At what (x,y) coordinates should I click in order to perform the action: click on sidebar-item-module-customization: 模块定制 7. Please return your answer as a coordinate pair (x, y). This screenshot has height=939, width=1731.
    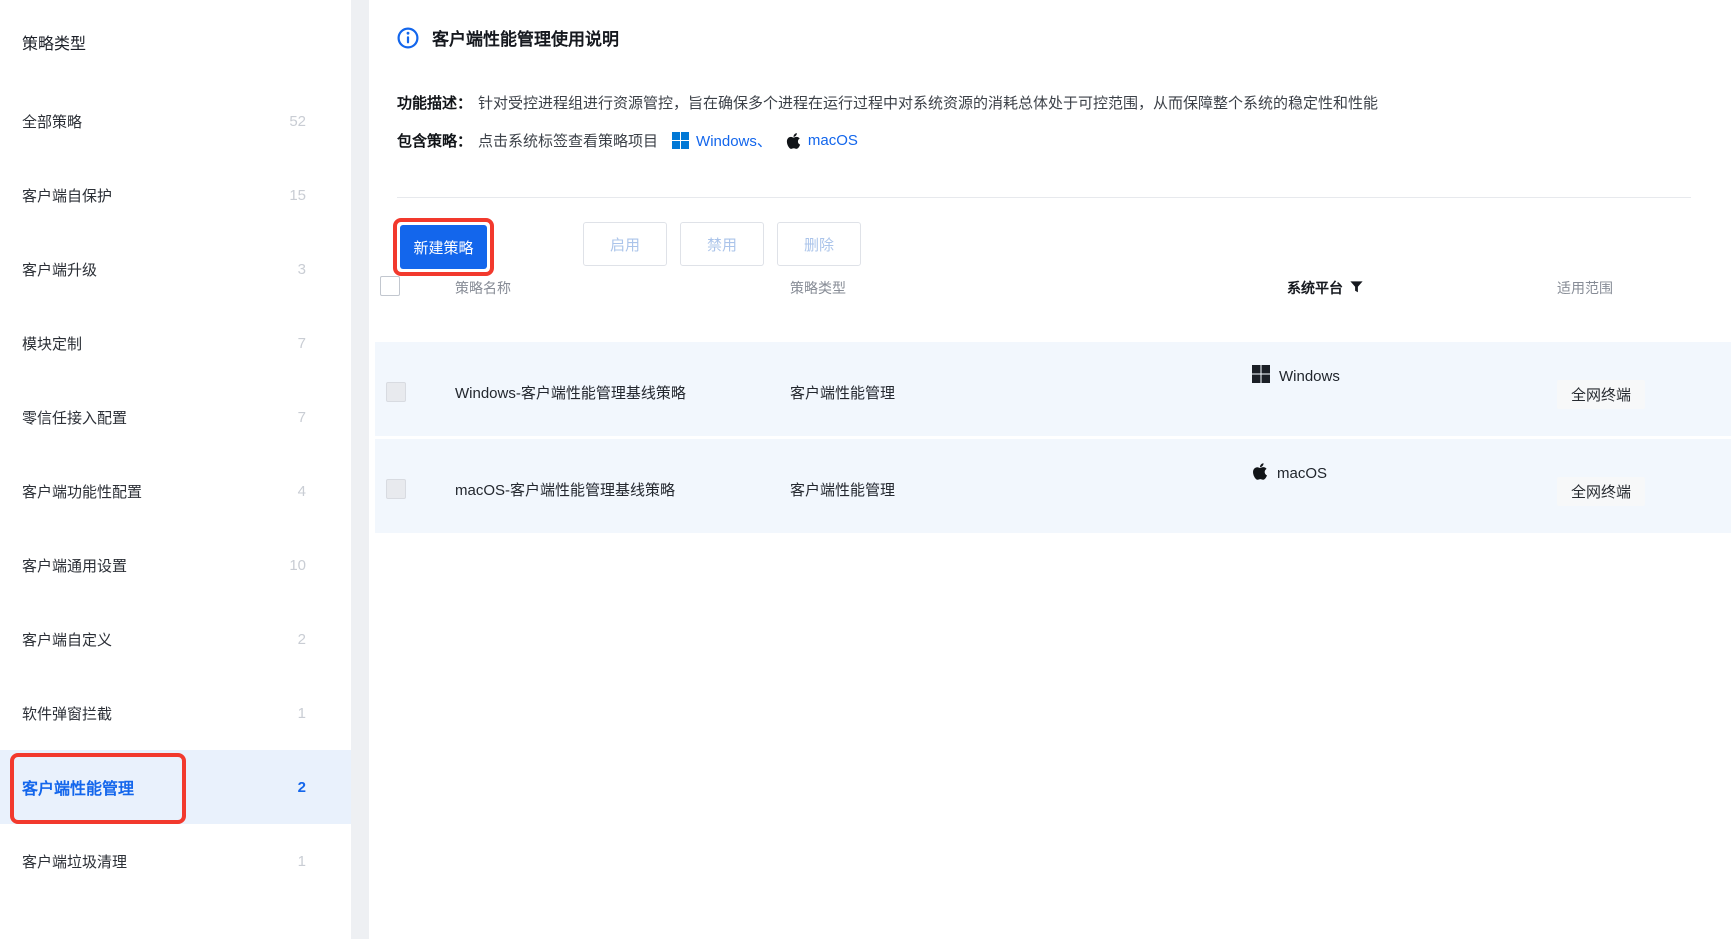
    Looking at the image, I should click on (175, 343).